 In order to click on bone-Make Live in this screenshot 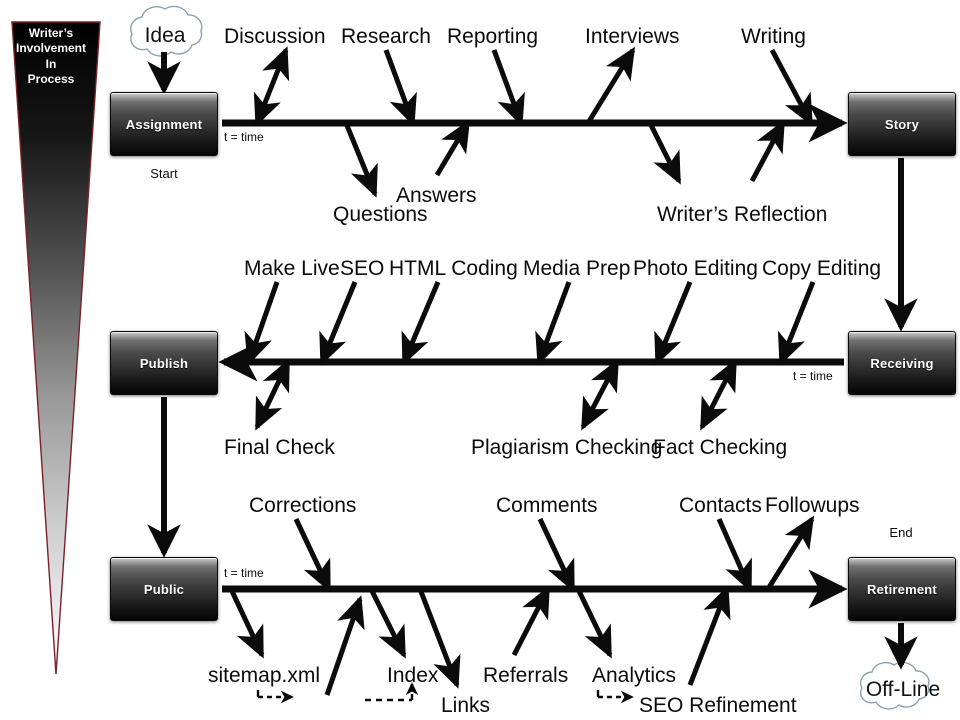, I will do `click(262, 323)`.